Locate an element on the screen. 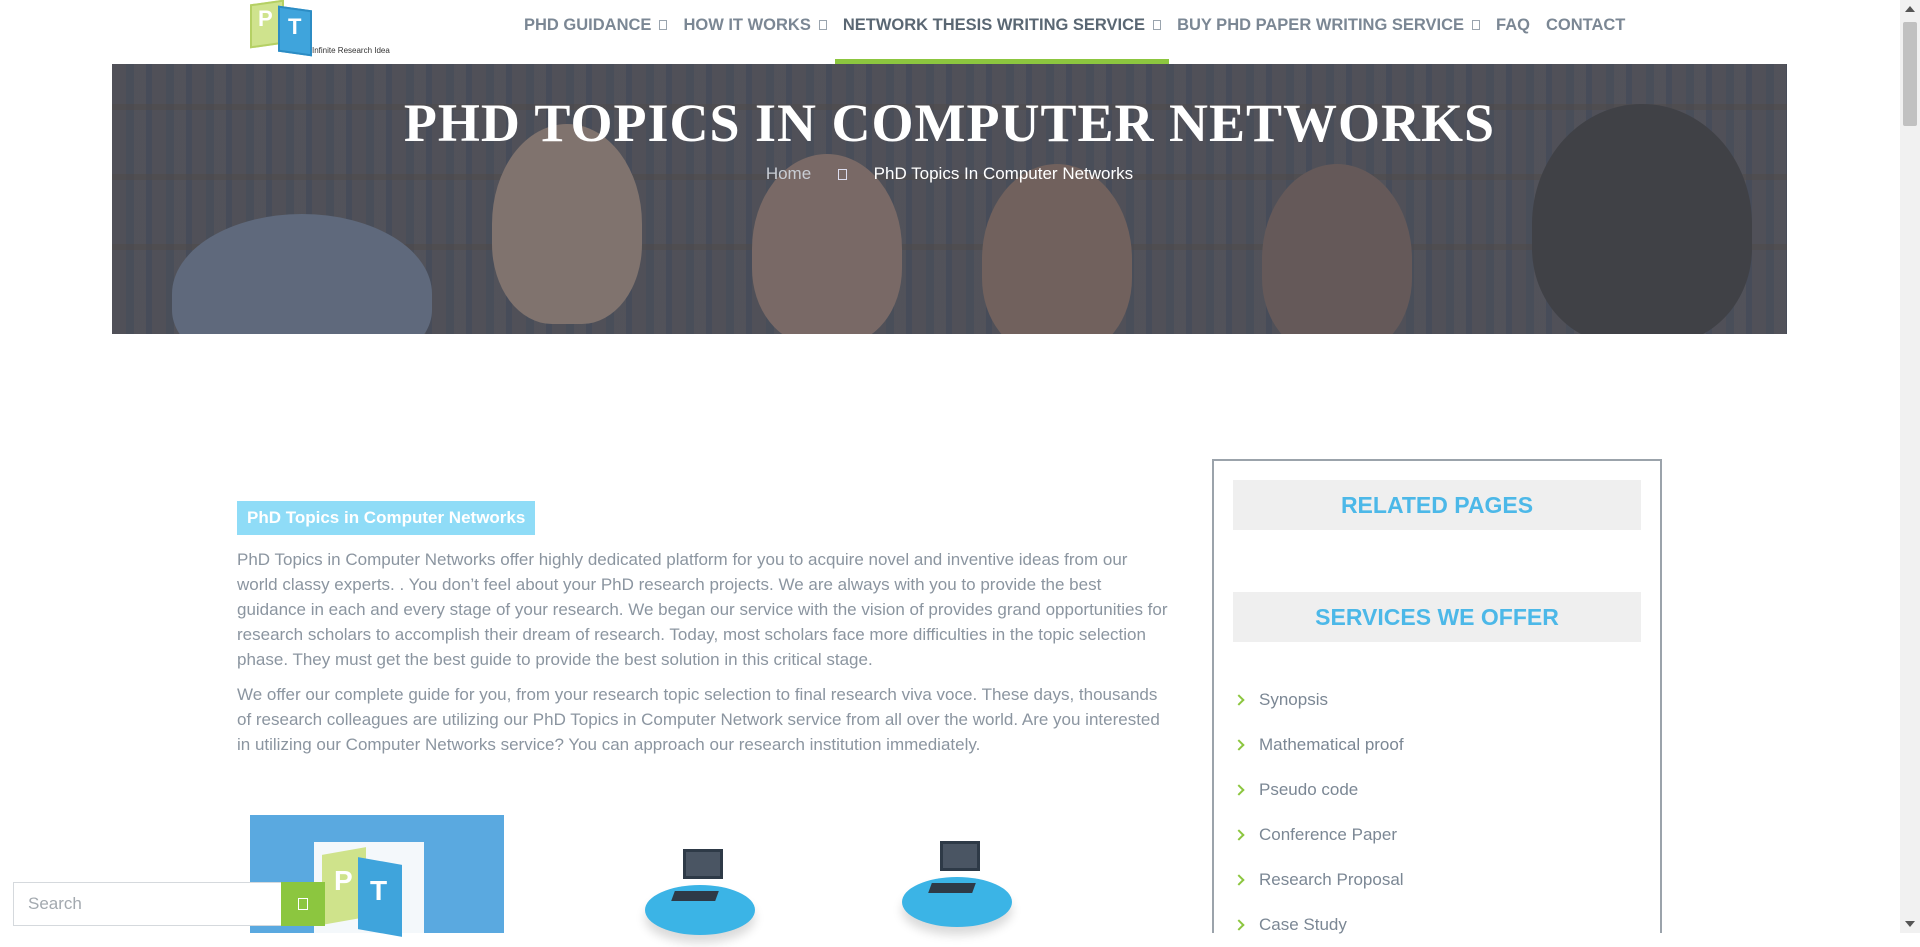 Image resolution: width=1920 pixels, height=947 pixels. scrollbar-thumb is located at coordinates (1910, 74).